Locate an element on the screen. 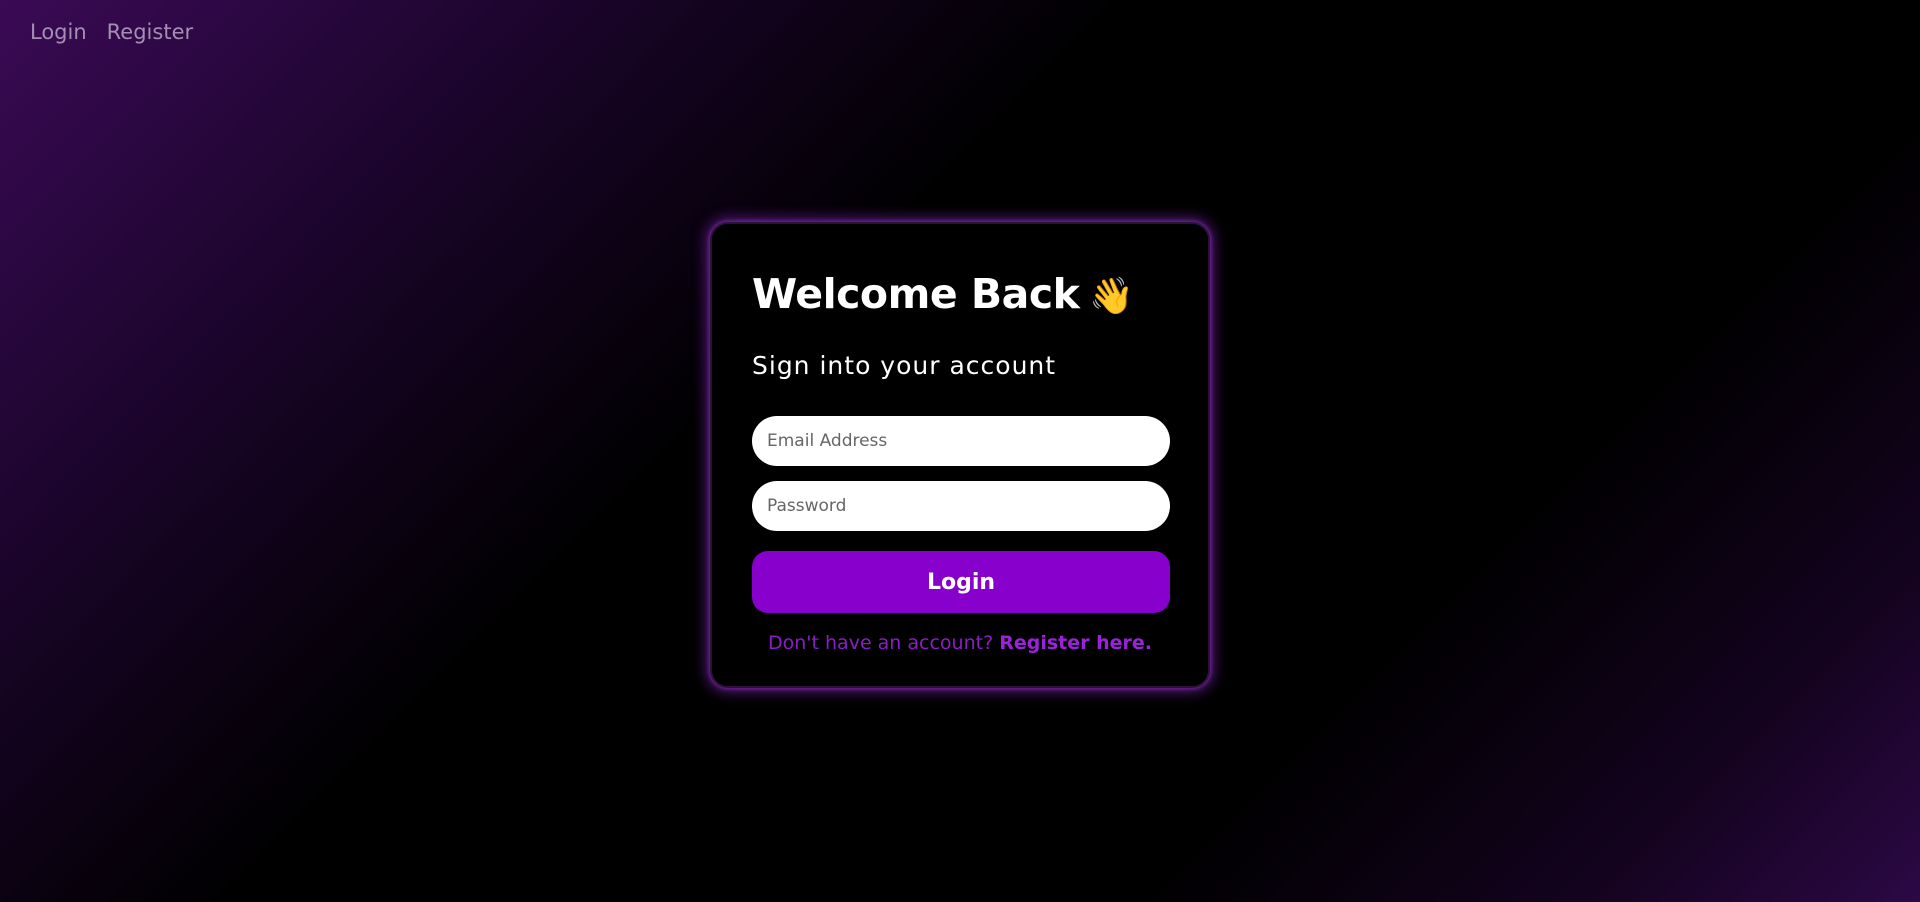 Image resolution: width=1920 pixels, height=902 pixels. page-title: Welcome Back 👋 is located at coordinates (943, 294).